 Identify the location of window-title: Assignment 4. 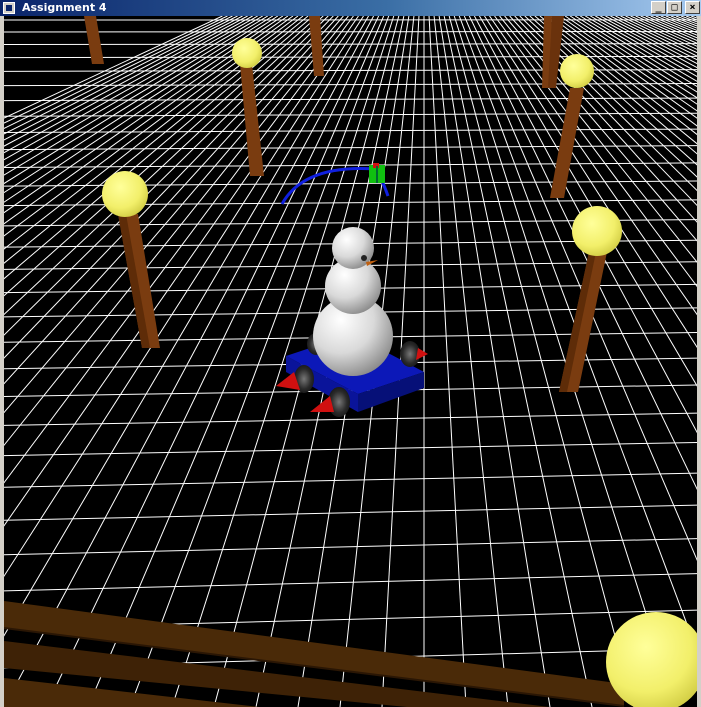
(64, 7).